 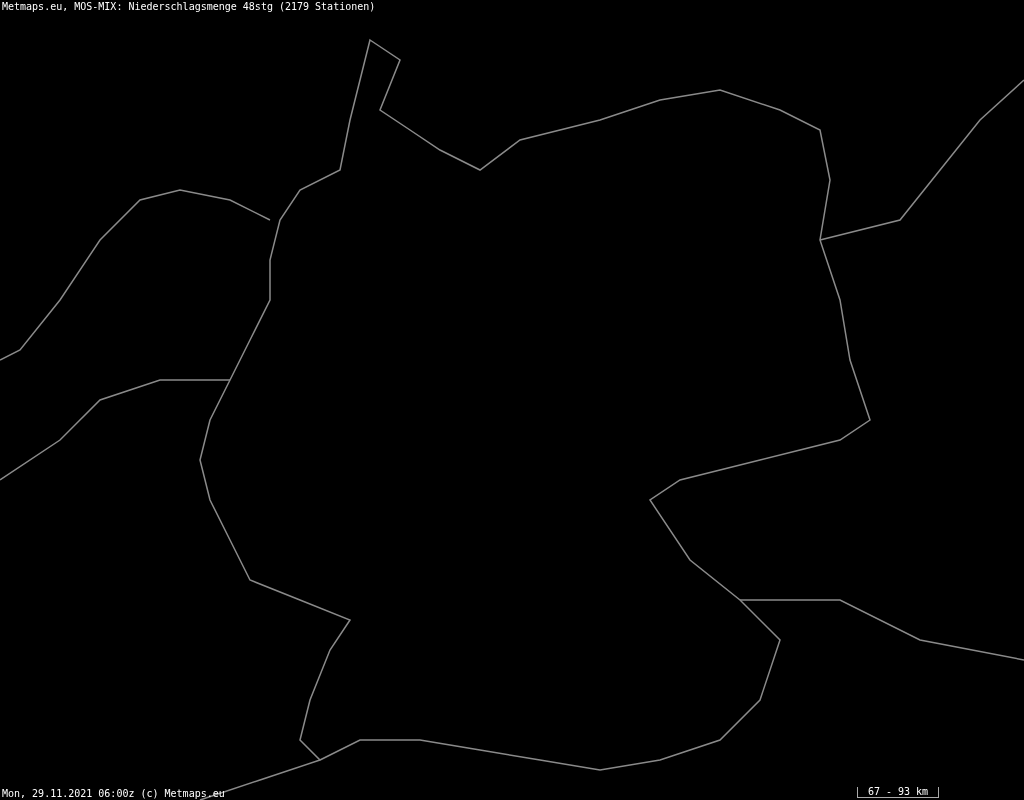 What do you see at coordinates (898, 792) in the screenshot?
I see `scale-bar: 67 - 93 km` at bounding box center [898, 792].